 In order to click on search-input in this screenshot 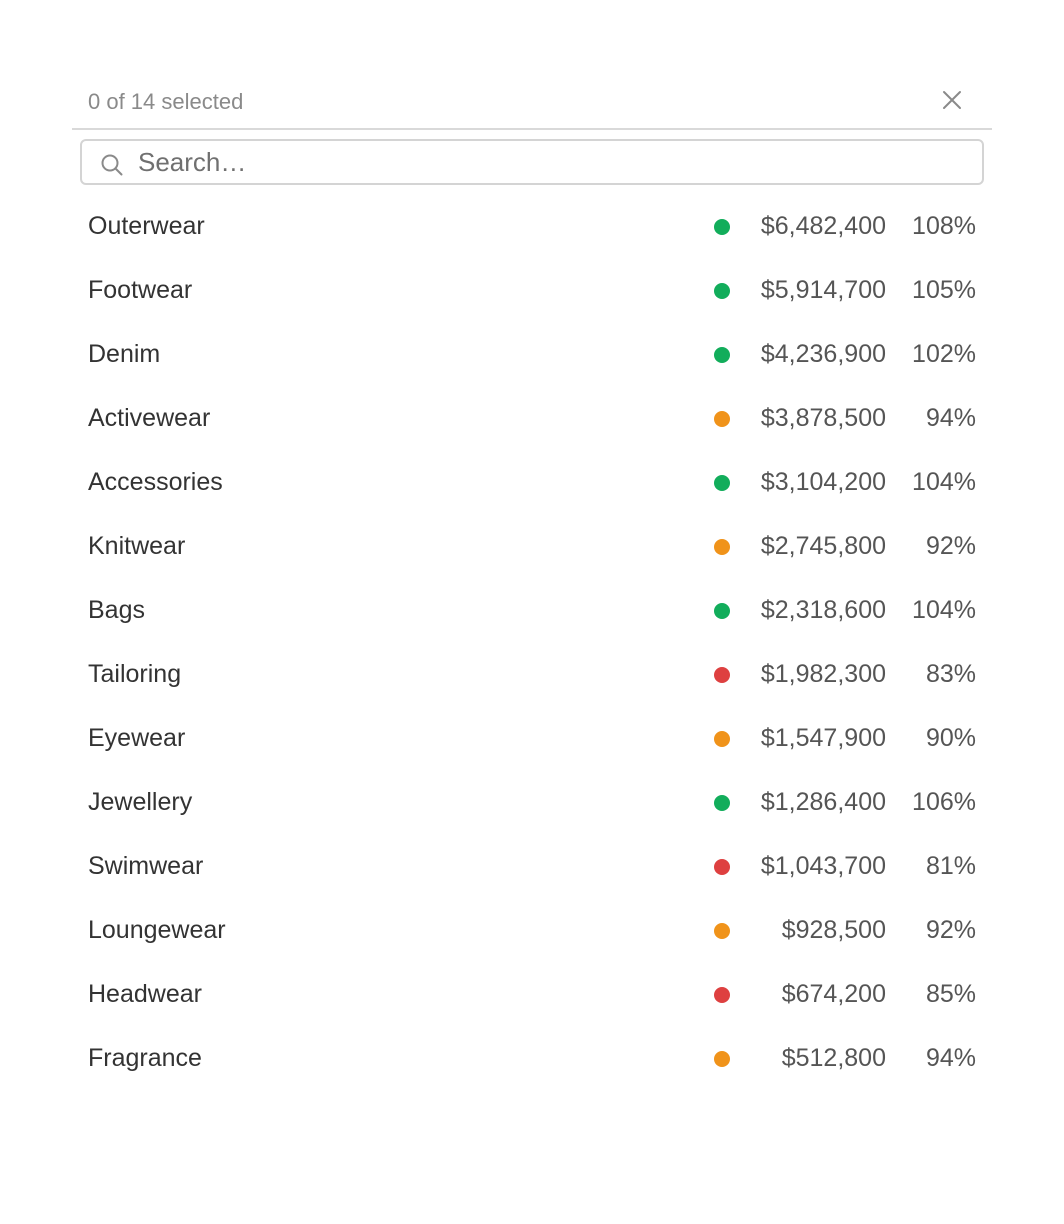, I will do `click(555, 162)`.